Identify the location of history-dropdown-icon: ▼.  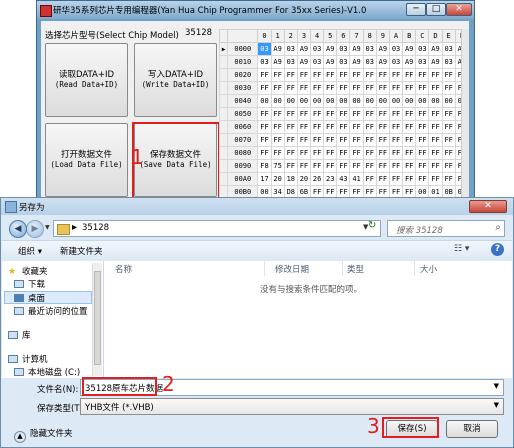
(47, 227).